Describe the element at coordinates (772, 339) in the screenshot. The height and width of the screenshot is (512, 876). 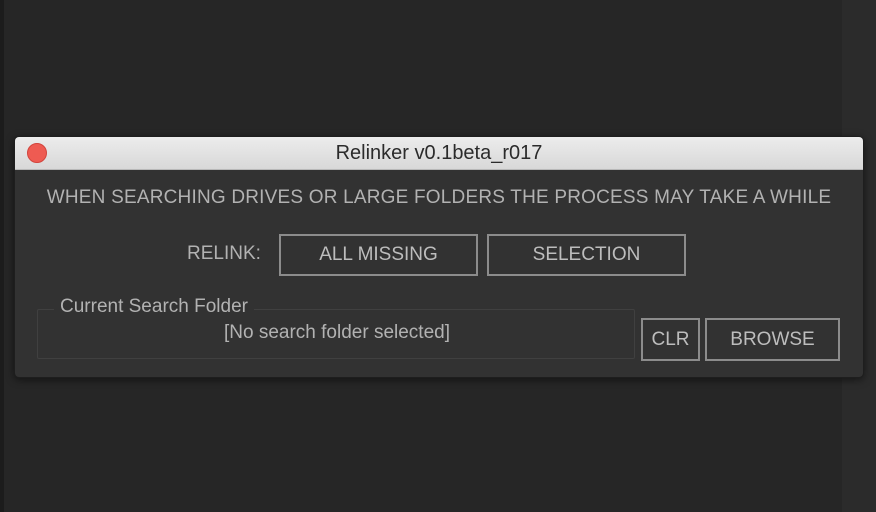
I see `browse-button: BROWSE` at that location.